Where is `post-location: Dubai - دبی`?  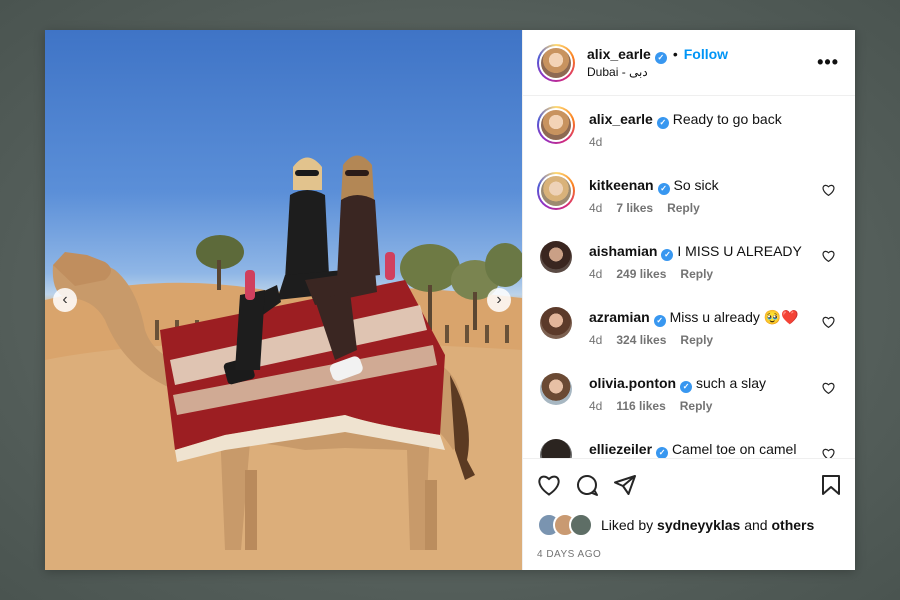 post-location: Dubai - دبی is located at coordinates (657, 72).